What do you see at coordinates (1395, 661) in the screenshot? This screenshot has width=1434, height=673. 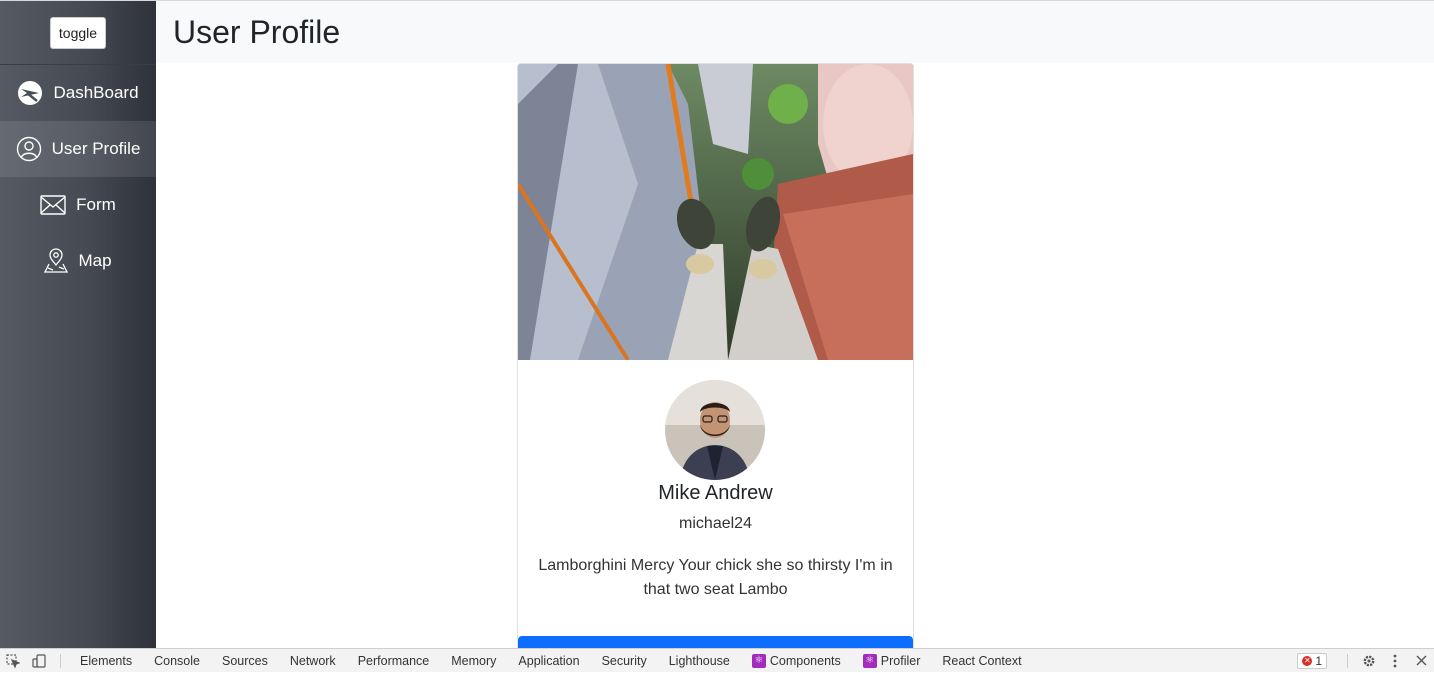 I see `more-options-icon` at bounding box center [1395, 661].